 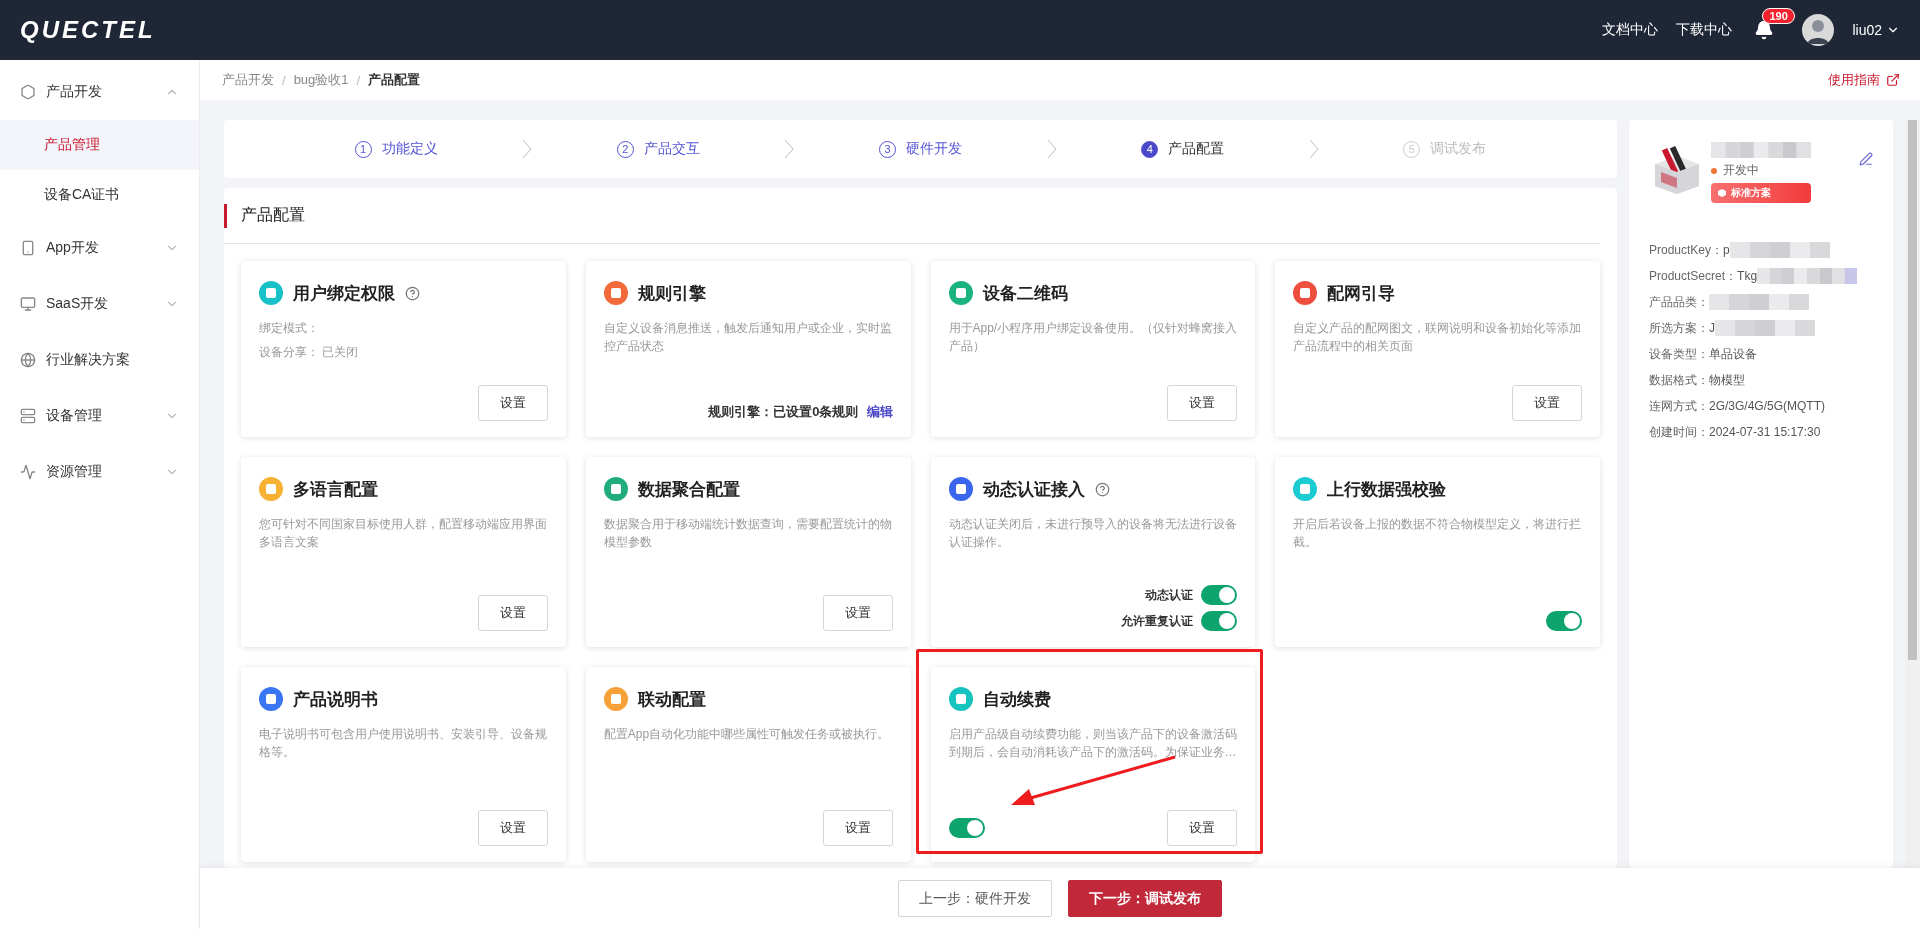 What do you see at coordinates (394, 80) in the screenshot?
I see `breadcrumb-item: 产品配置` at bounding box center [394, 80].